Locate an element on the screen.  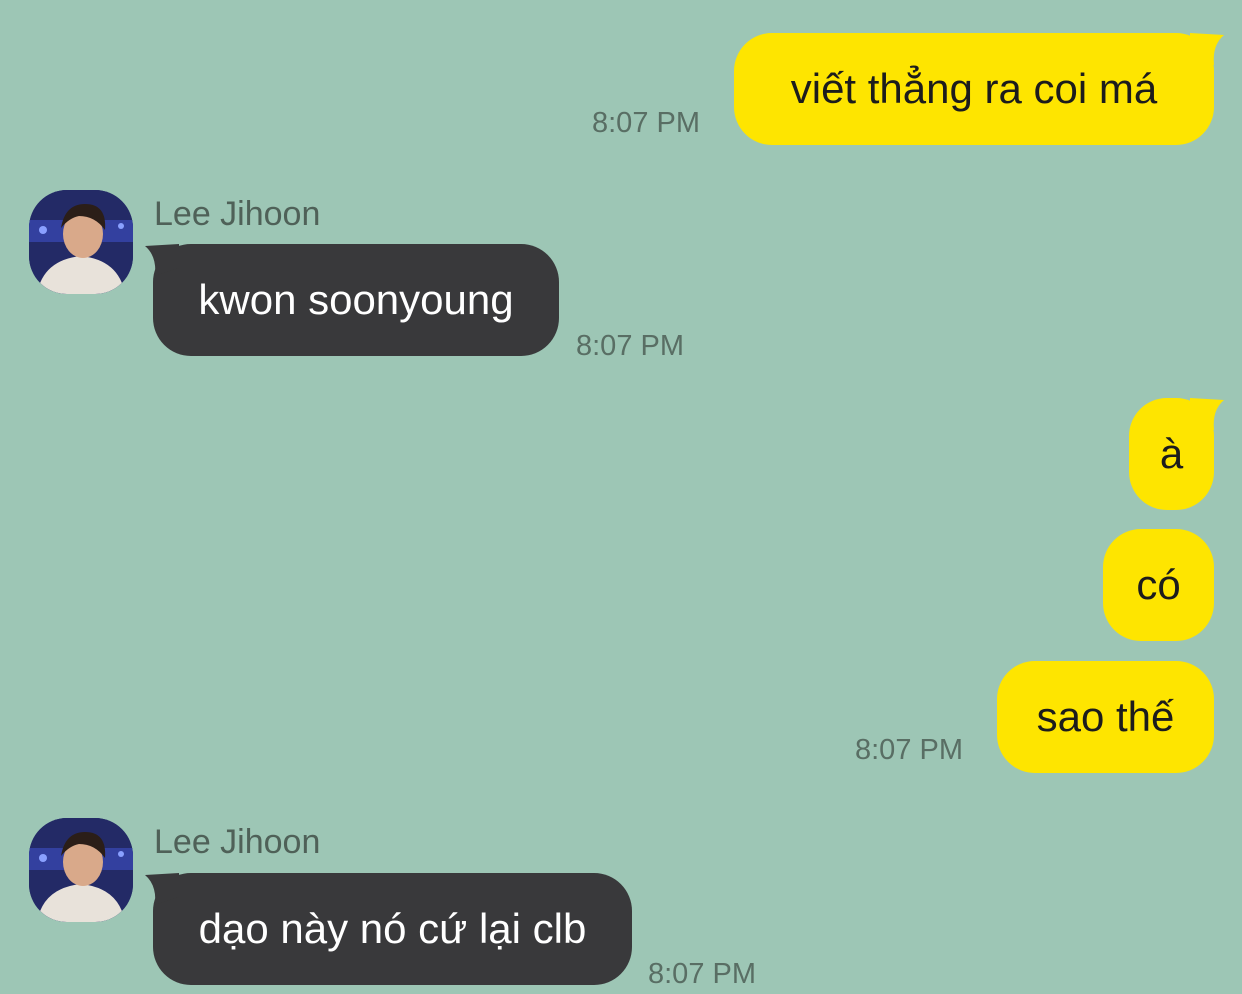
message-bubble: có is located at coordinates (1158, 585).